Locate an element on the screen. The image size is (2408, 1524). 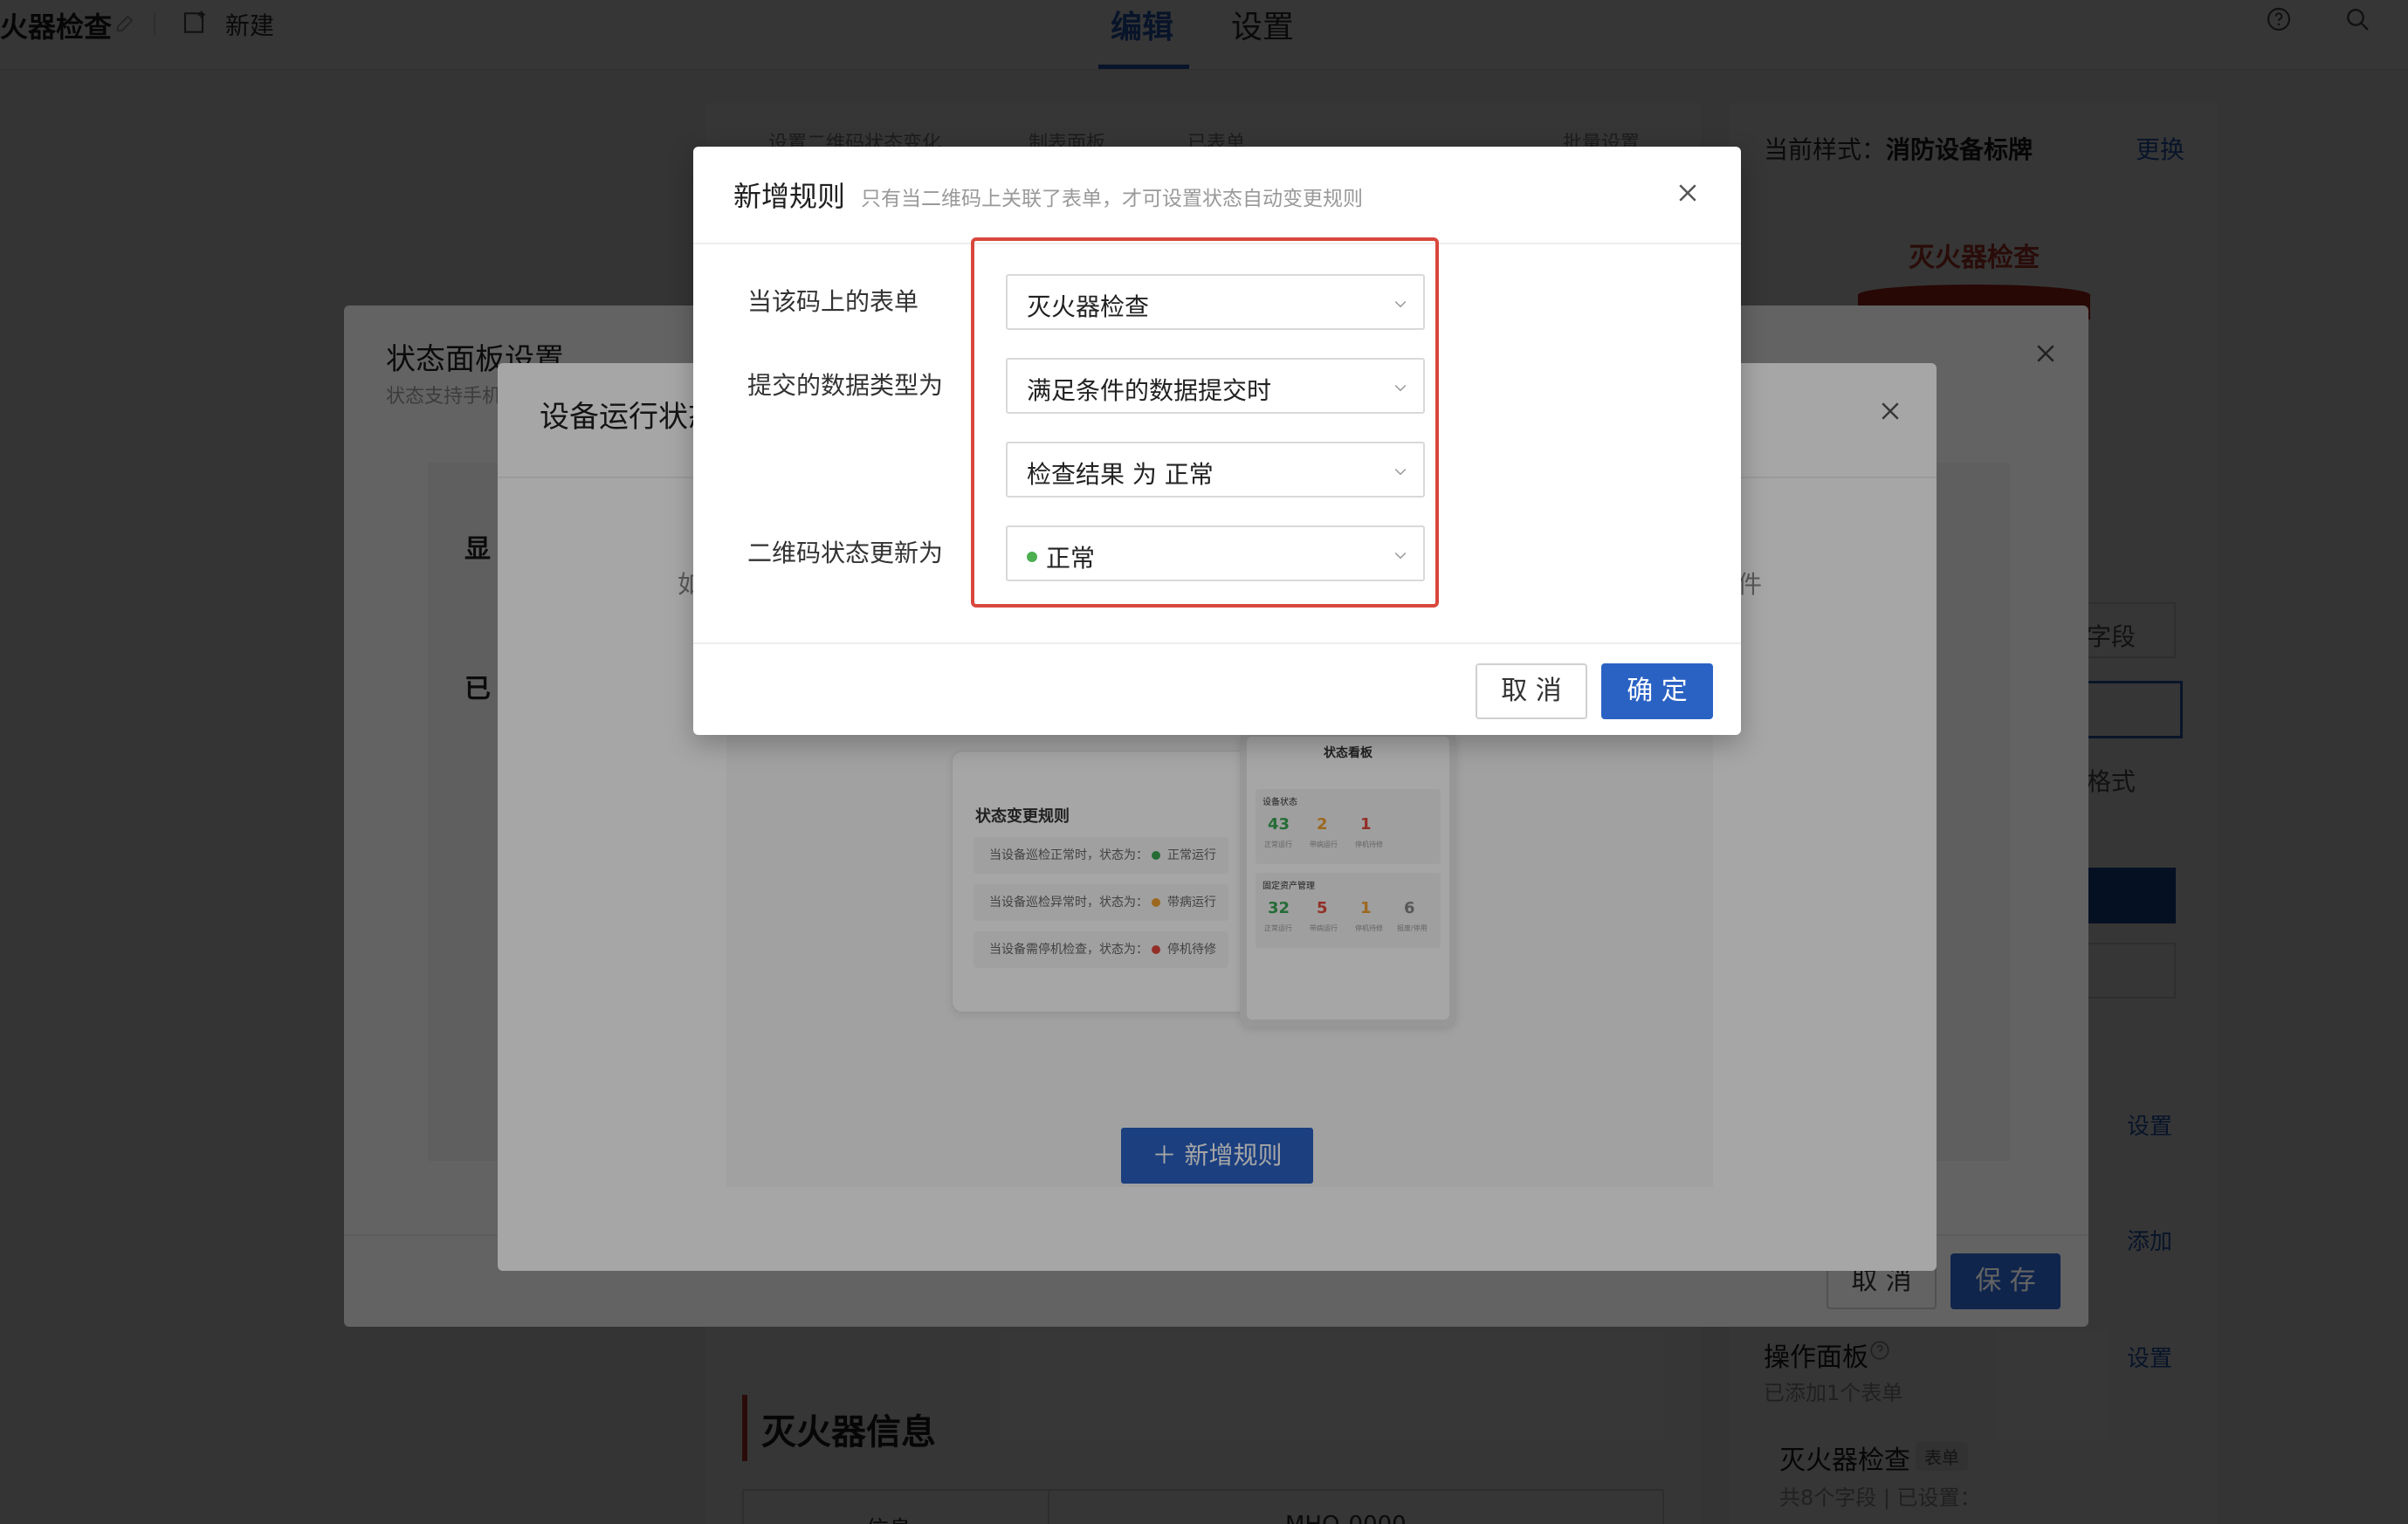
data-type-select: 满足条件的数据提交时 is located at coordinates (1215, 386).